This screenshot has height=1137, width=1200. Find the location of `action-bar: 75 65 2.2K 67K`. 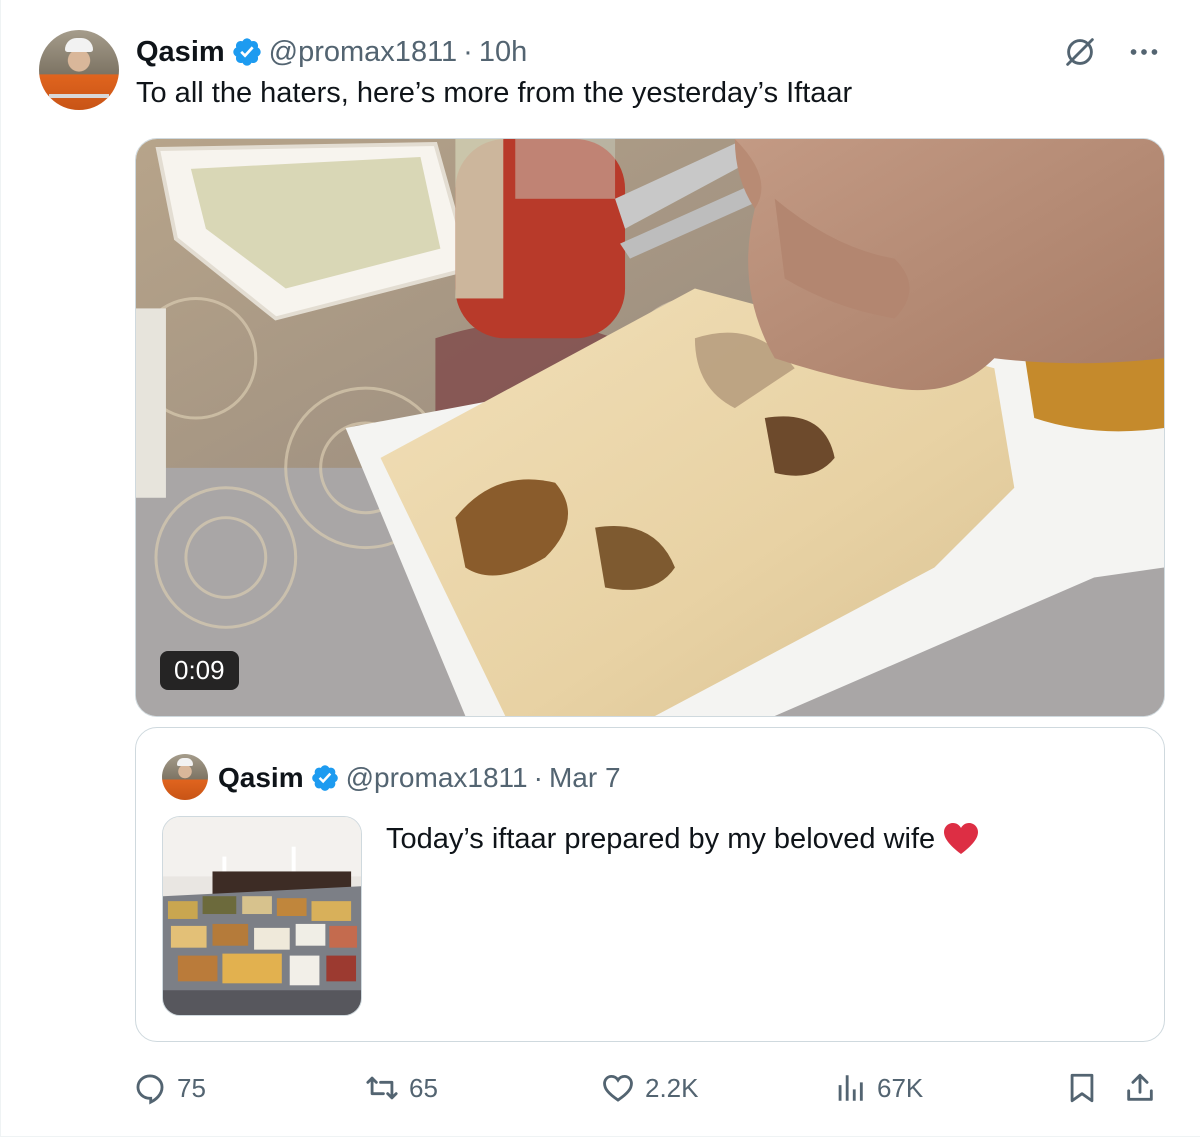

action-bar: 75 65 2.2K 67K is located at coordinates (653, 1088).